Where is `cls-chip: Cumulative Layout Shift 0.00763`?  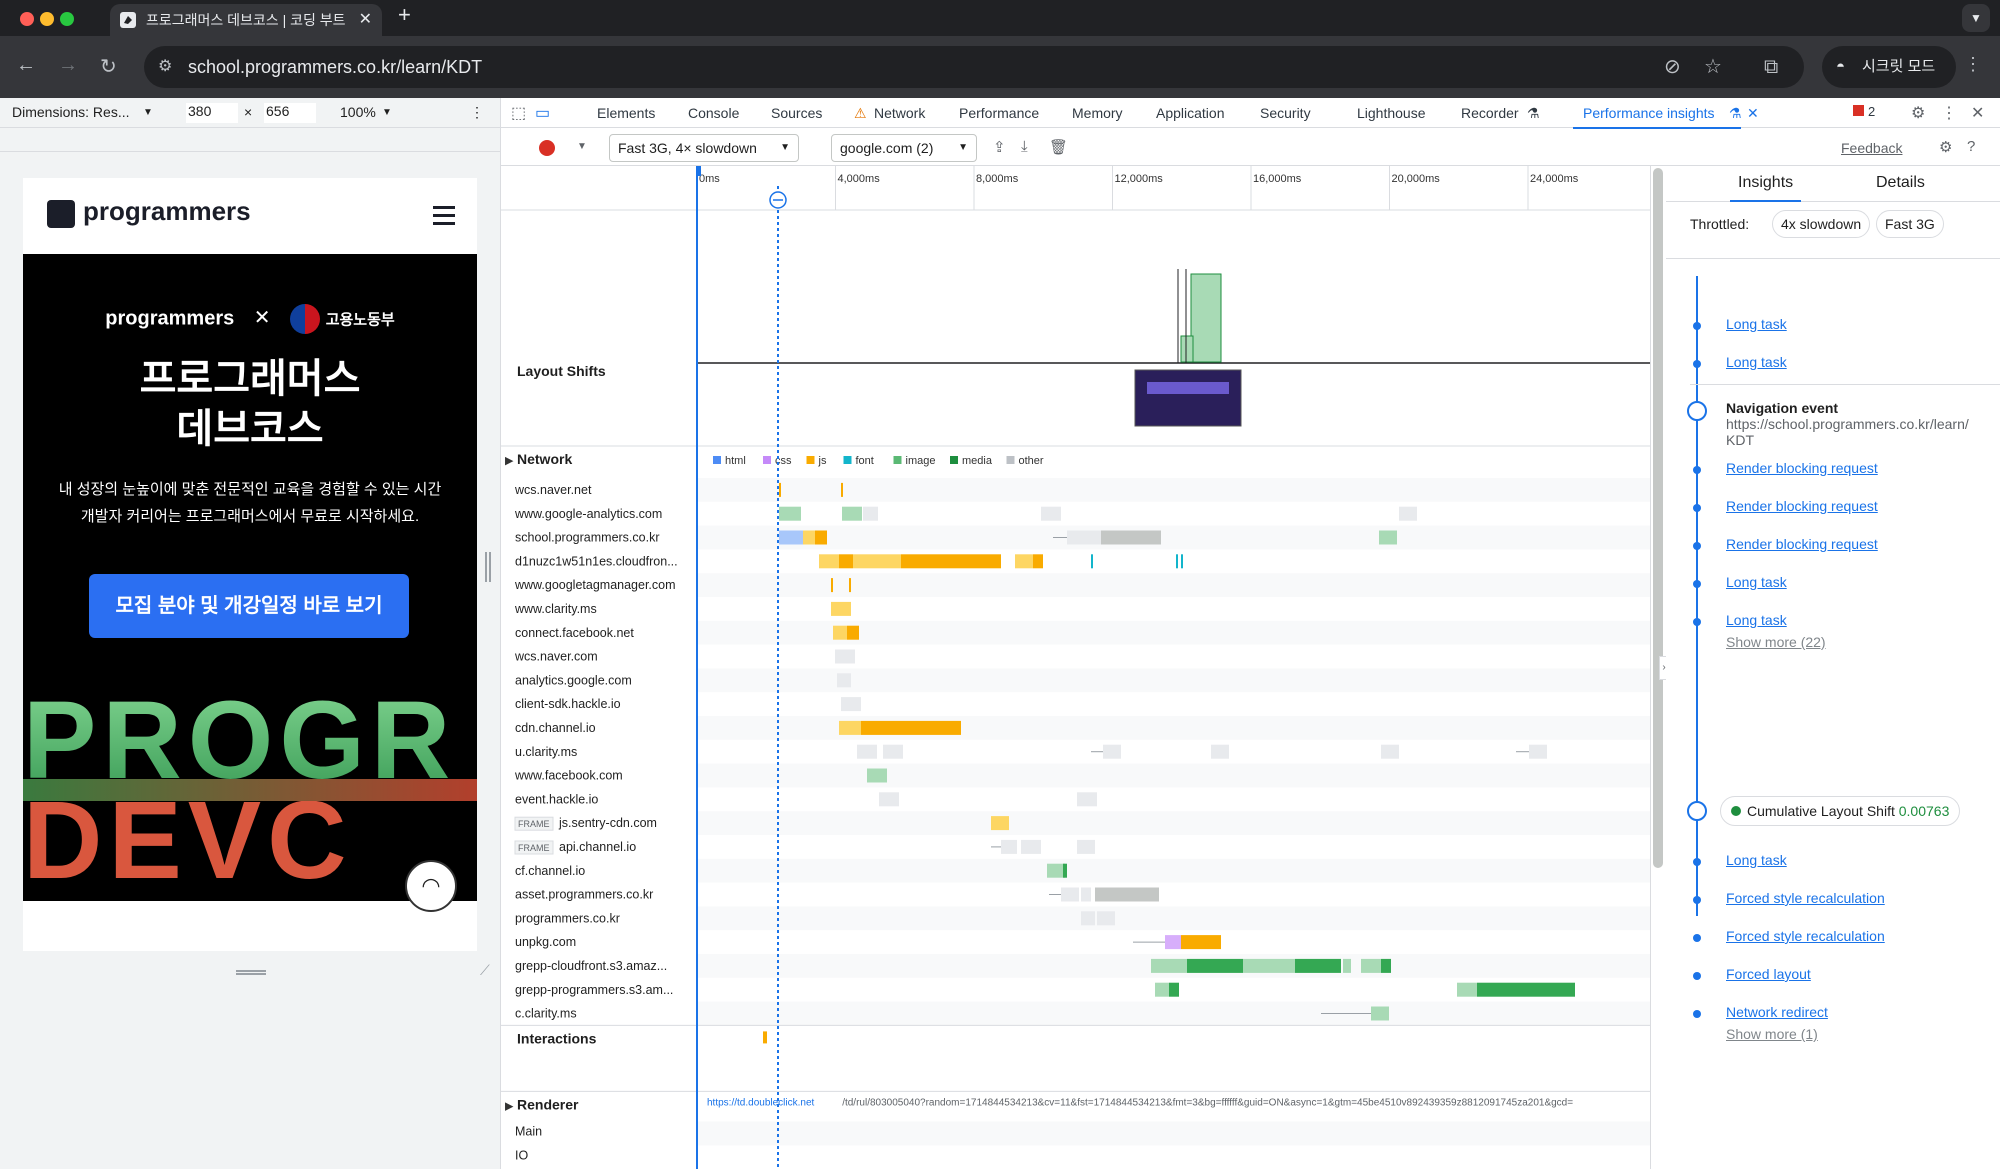 cls-chip: Cumulative Layout Shift 0.00763 is located at coordinates (1840, 811).